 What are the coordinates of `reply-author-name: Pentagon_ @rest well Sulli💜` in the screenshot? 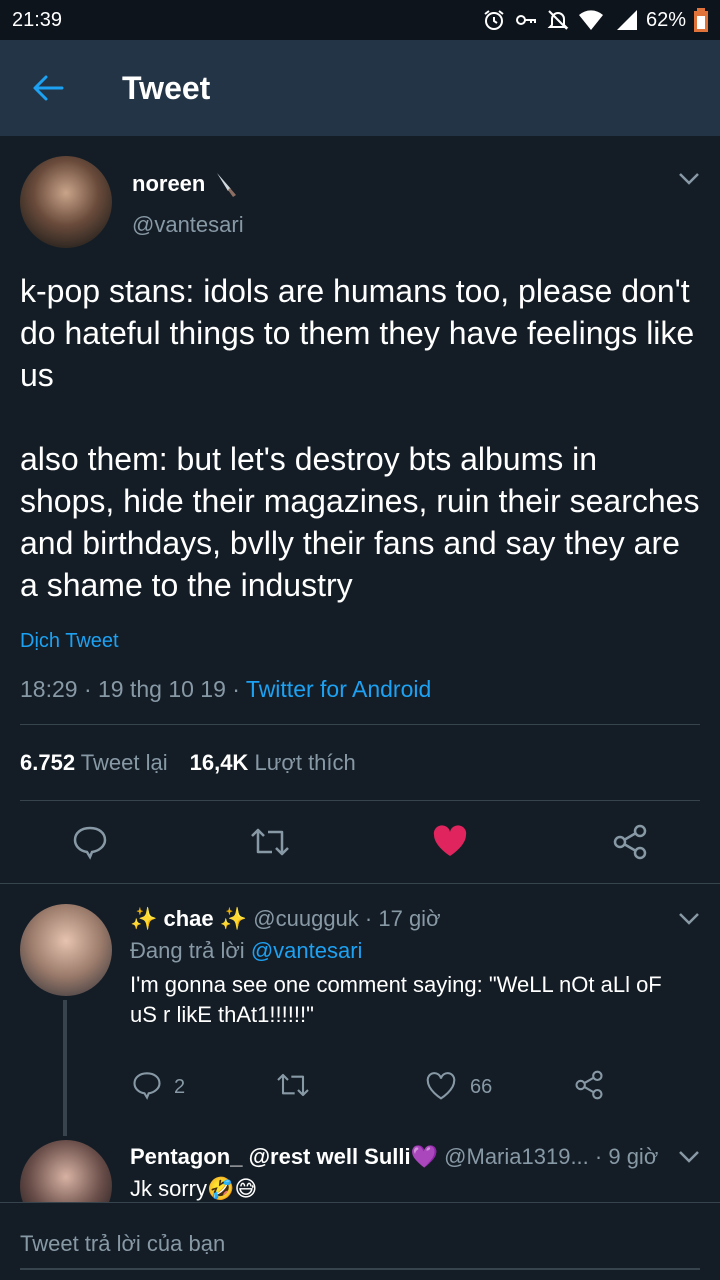 It's located at (284, 1156).